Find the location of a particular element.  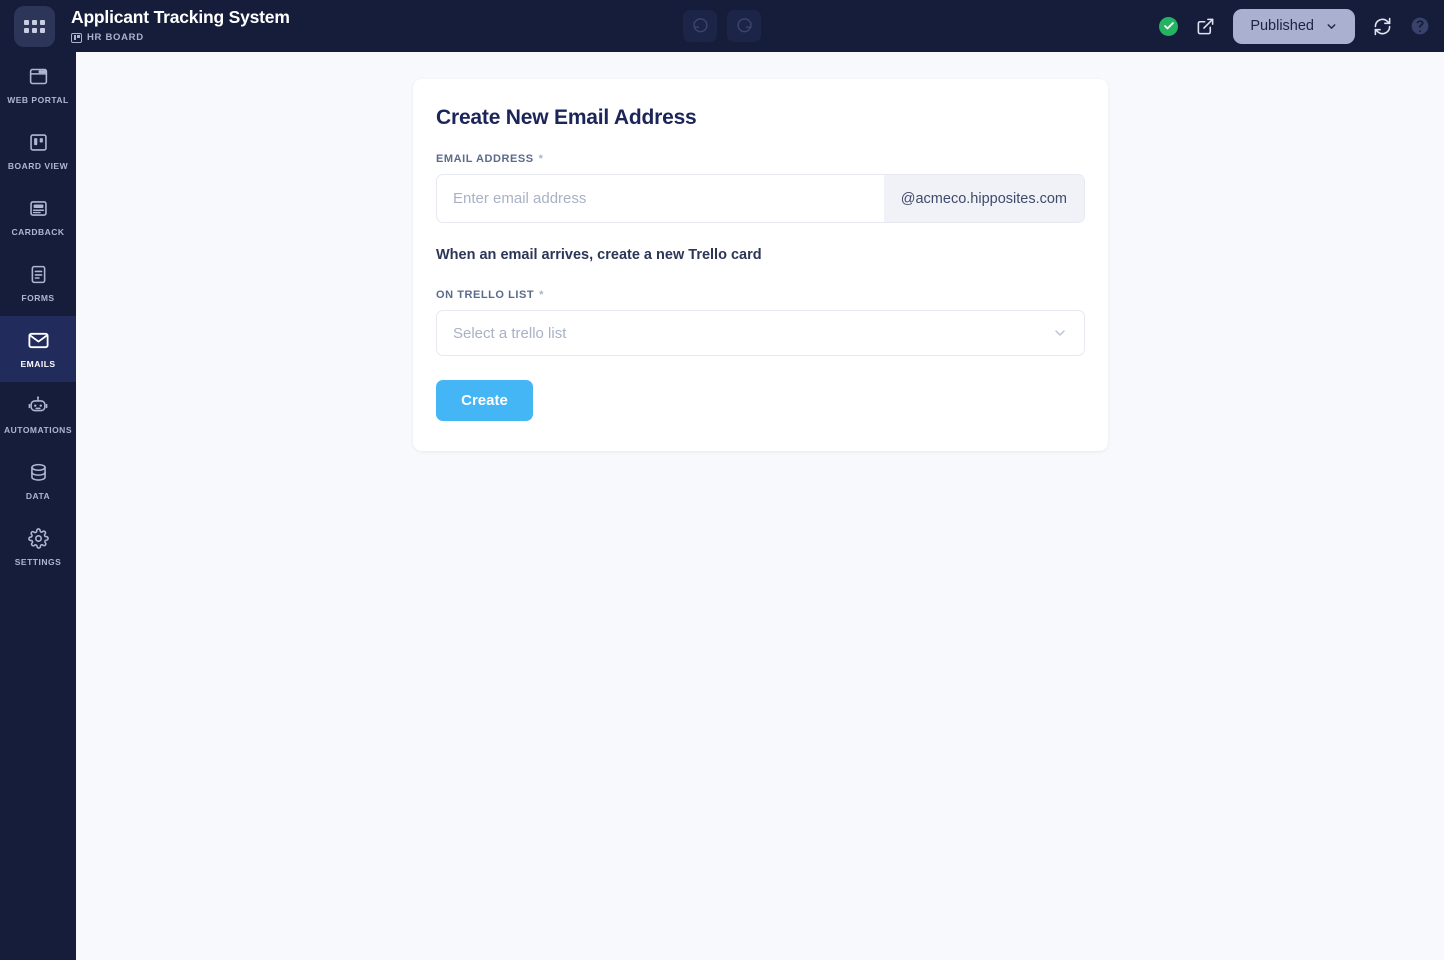

sidebar-item-web-portal: WEB PORTAL is located at coordinates (38, 85).